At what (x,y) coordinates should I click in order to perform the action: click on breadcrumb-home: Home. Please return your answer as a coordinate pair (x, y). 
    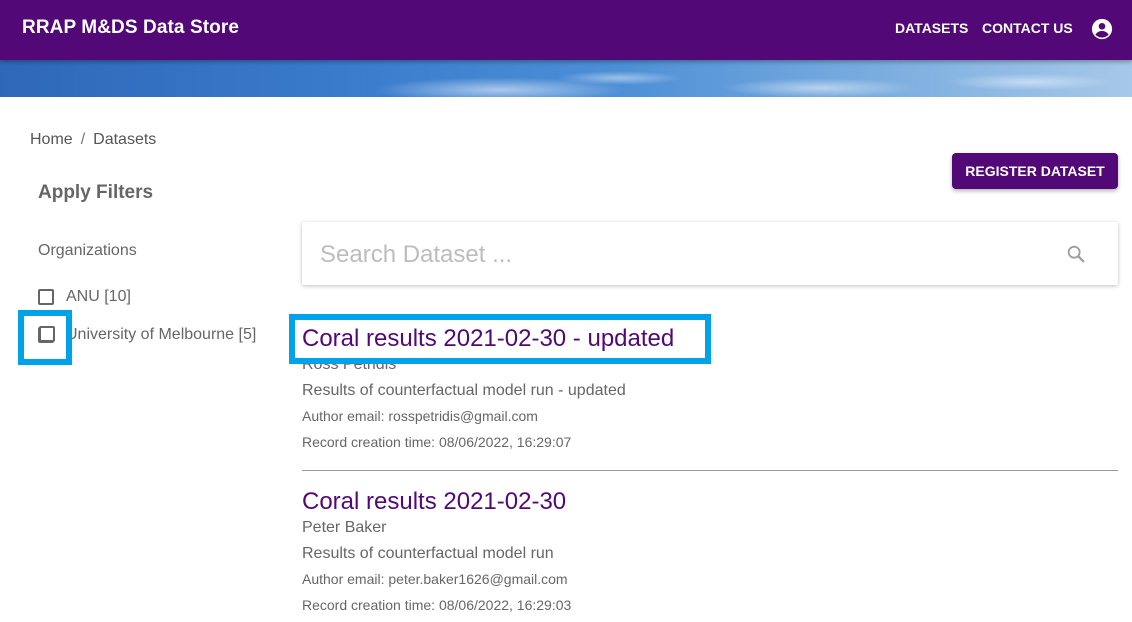
    Looking at the image, I should click on (51, 139).